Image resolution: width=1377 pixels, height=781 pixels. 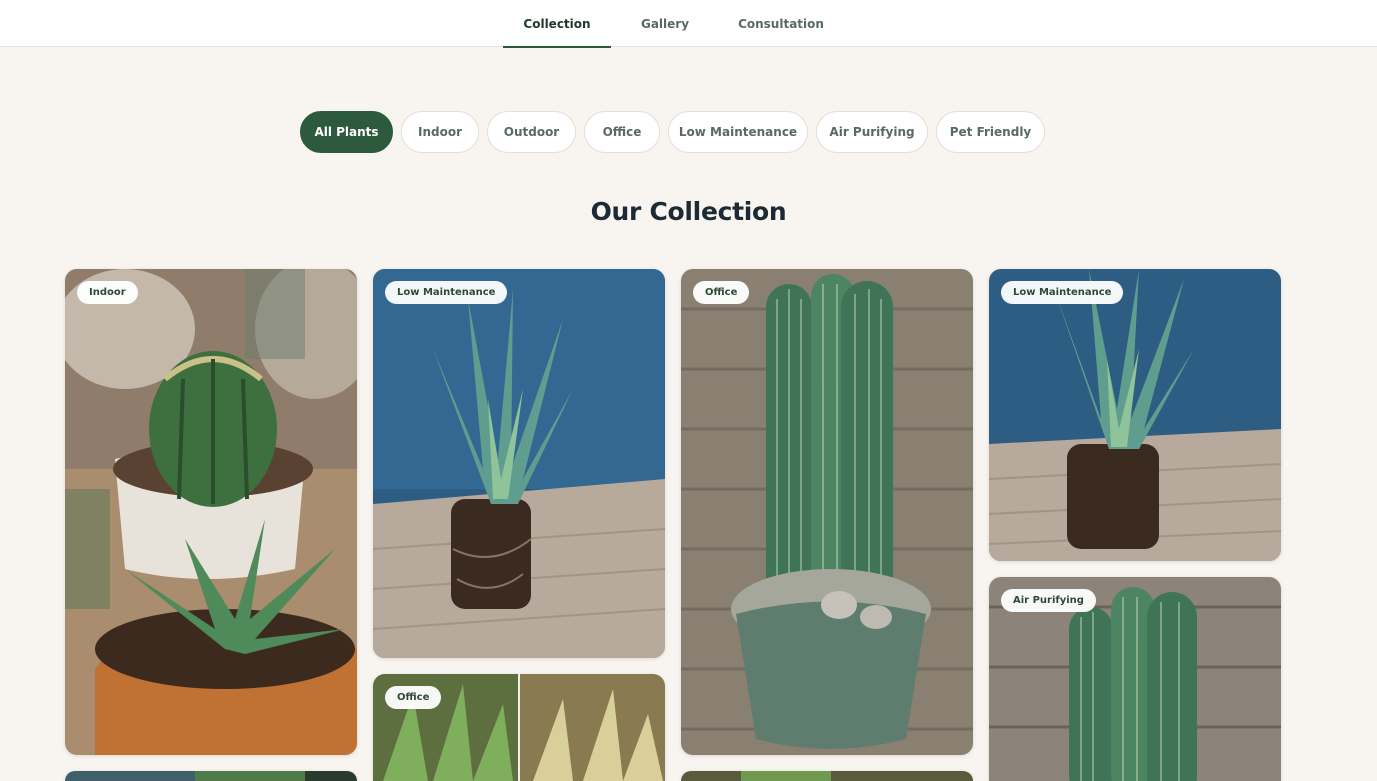 I want to click on collection-title: Our Collection, so click(x=688, y=211).